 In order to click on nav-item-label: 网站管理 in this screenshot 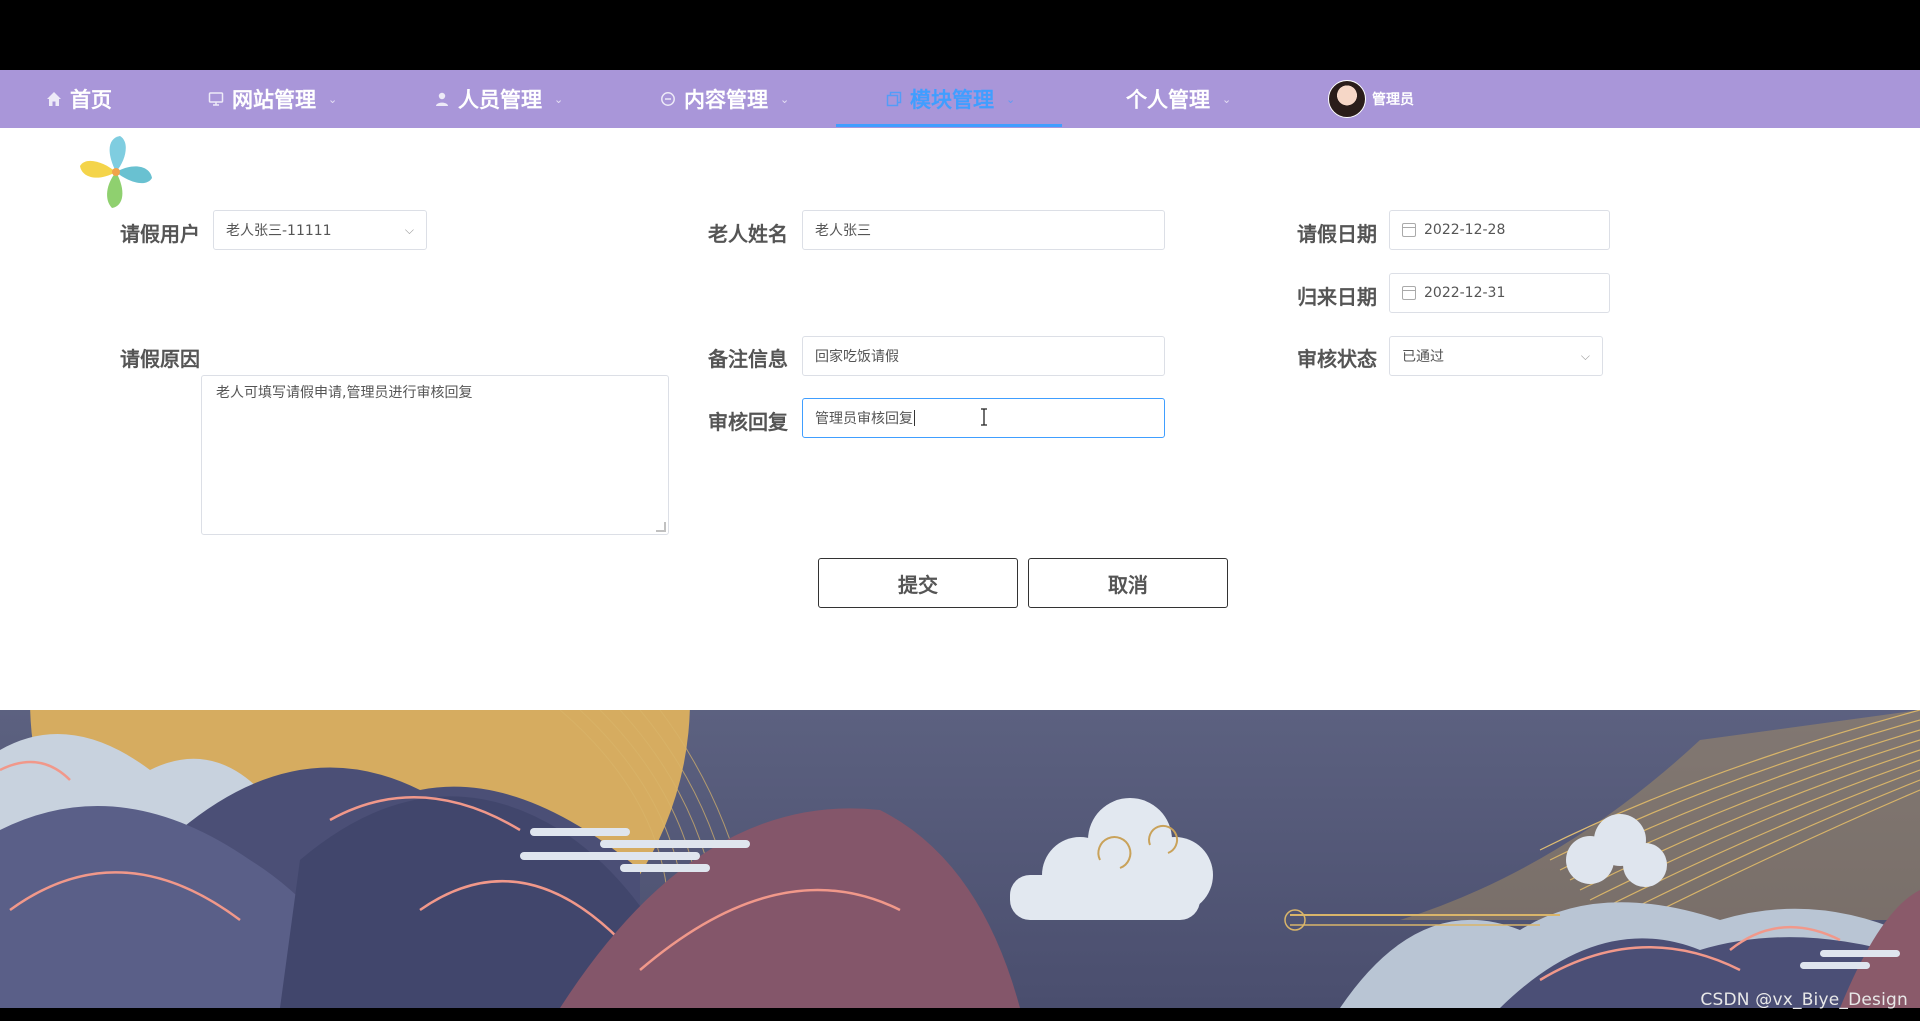, I will do `click(274, 100)`.